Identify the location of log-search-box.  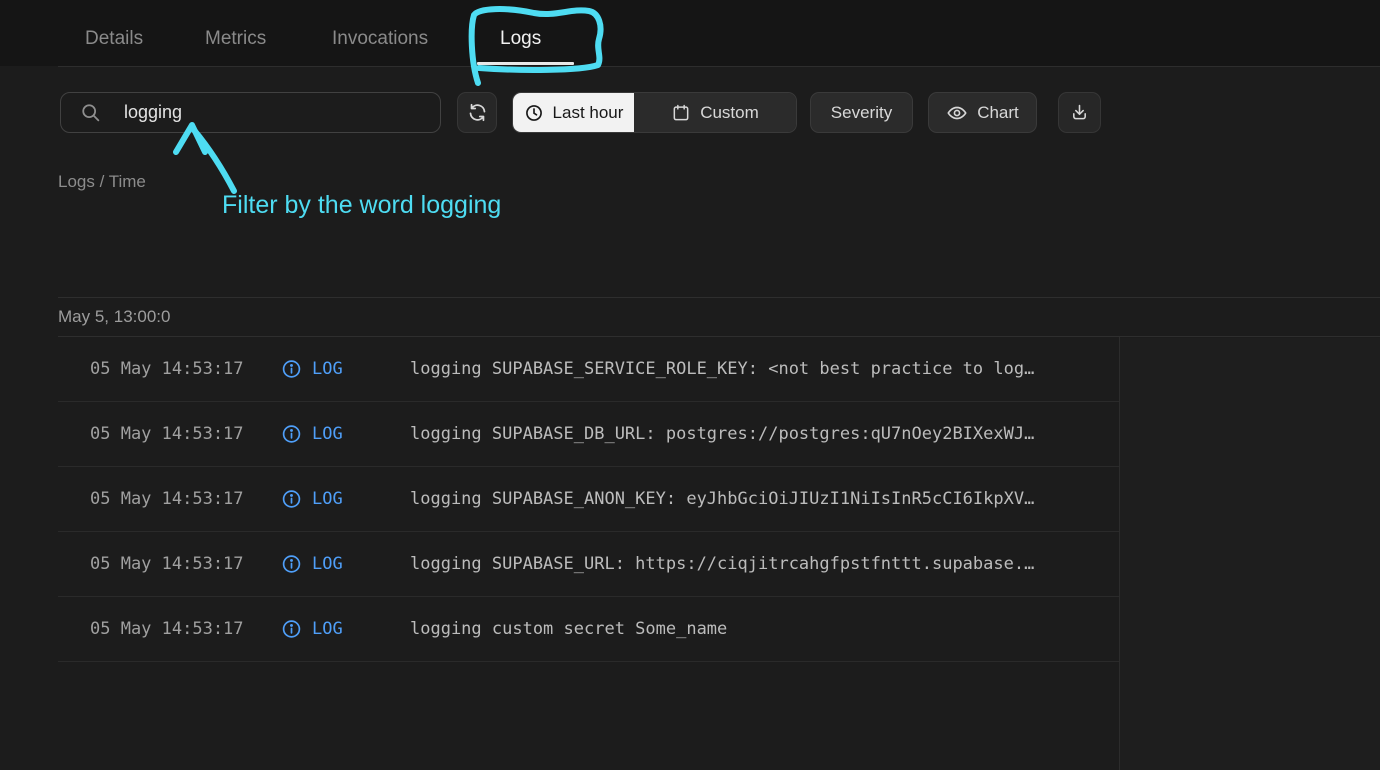
(250, 112).